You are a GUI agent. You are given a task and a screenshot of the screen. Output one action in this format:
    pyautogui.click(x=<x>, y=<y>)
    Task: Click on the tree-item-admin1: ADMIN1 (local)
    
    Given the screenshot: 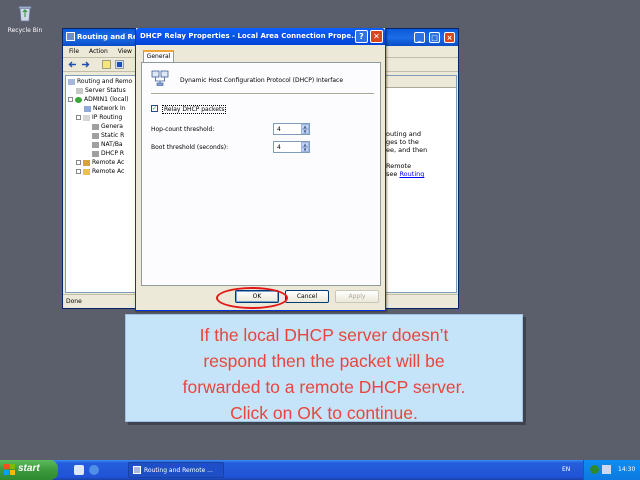 What is the action you would take?
    pyautogui.click(x=98, y=99)
    